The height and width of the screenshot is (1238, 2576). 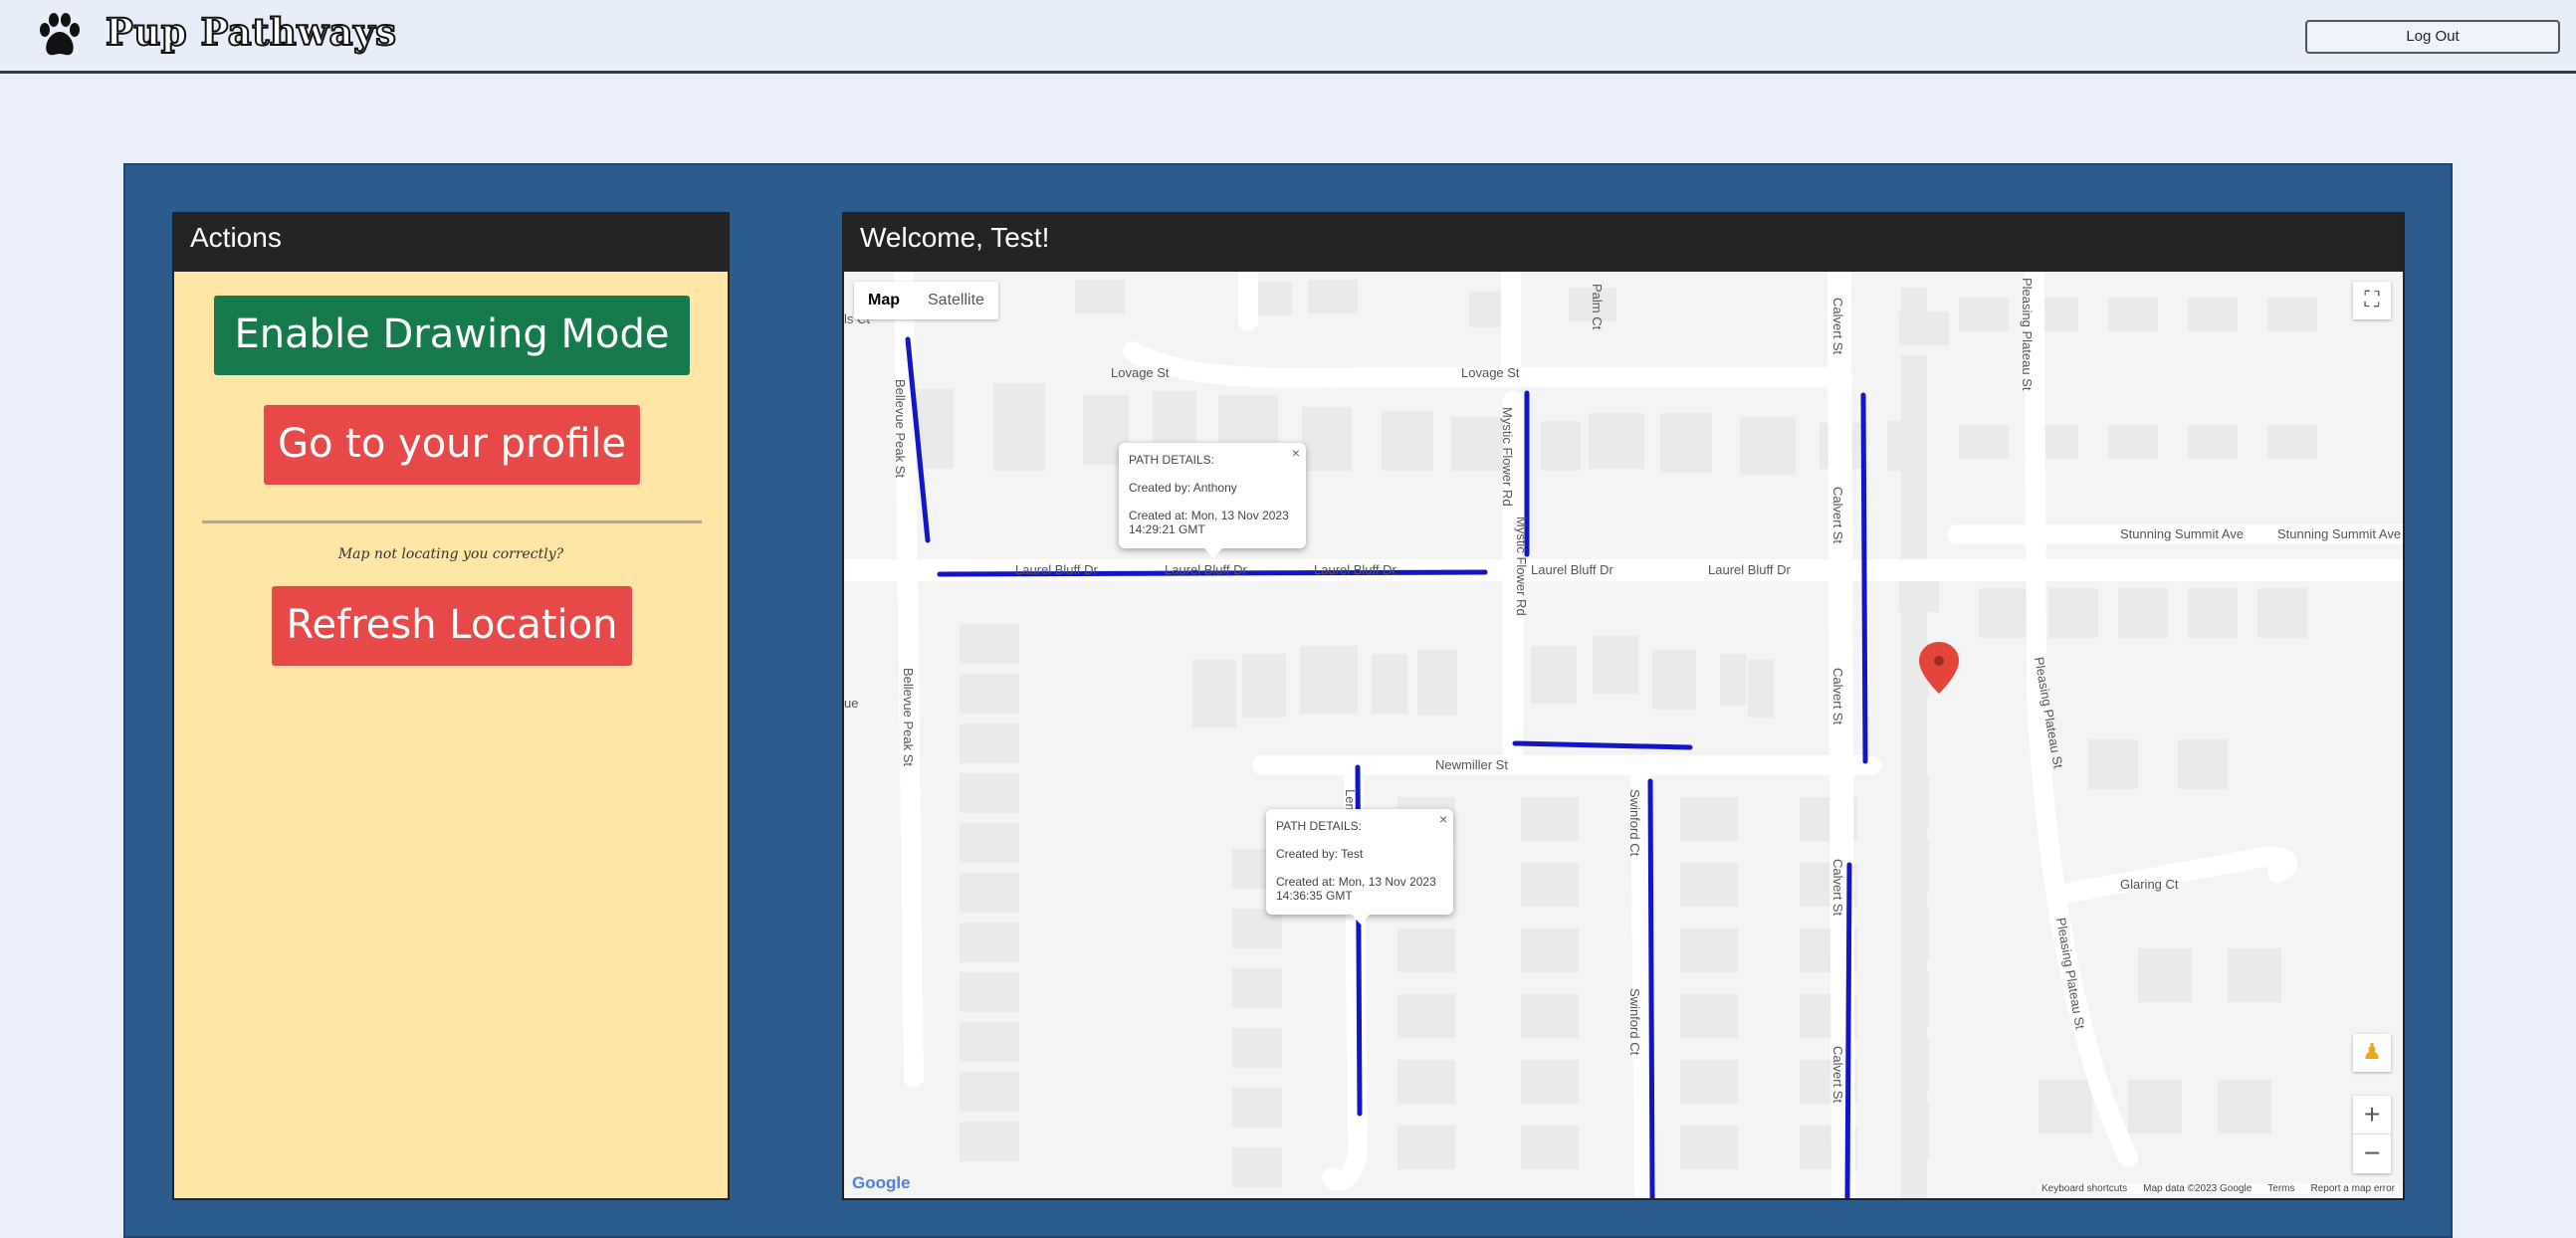 What do you see at coordinates (452, 521) in the screenshot?
I see `divider` at bounding box center [452, 521].